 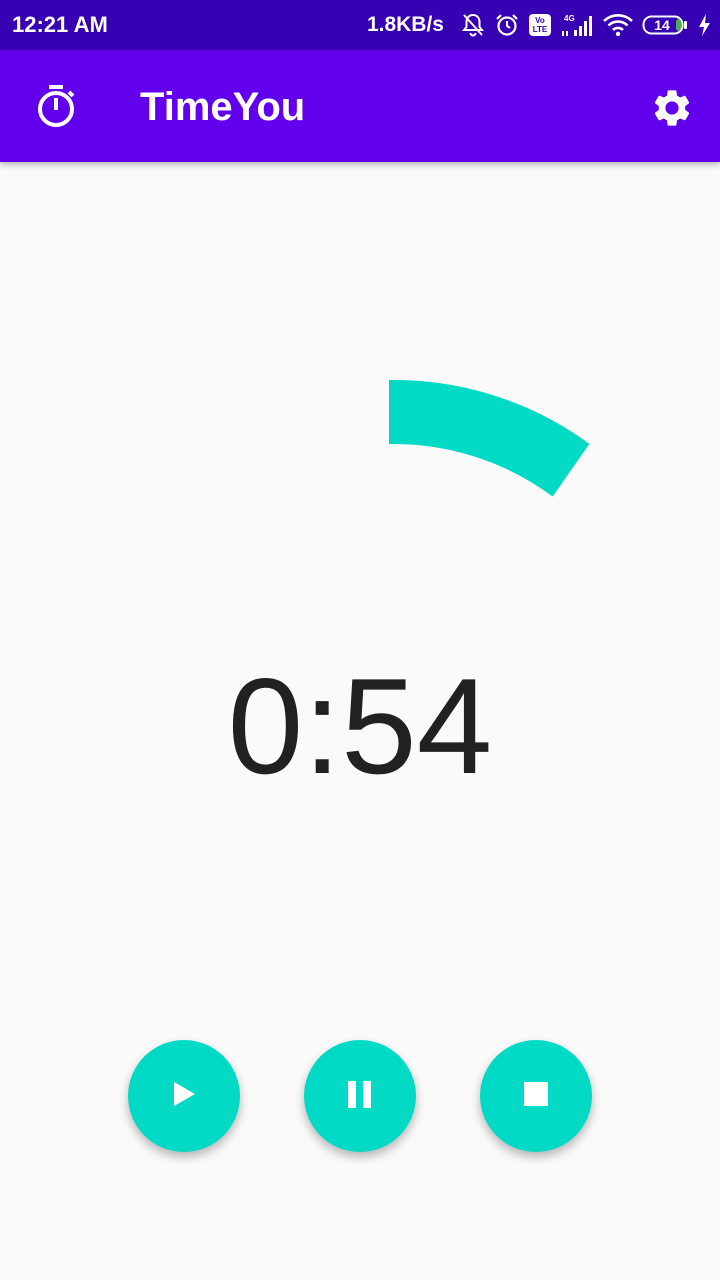 What do you see at coordinates (672, 108) in the screenshot?
I see `settings-gear-icon` at bounding box center [672, 108].